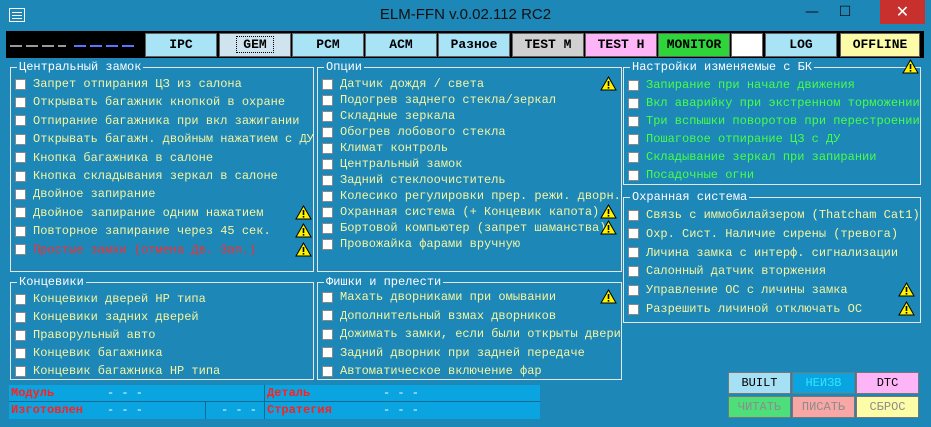 Image resolution: width=931 pixels, height=427 pixels. Describe the element at coordinates (471, 196) in the screenshot. I see `checkbox-row: Колесико регулировки прер. режи. дворн.` at that location.